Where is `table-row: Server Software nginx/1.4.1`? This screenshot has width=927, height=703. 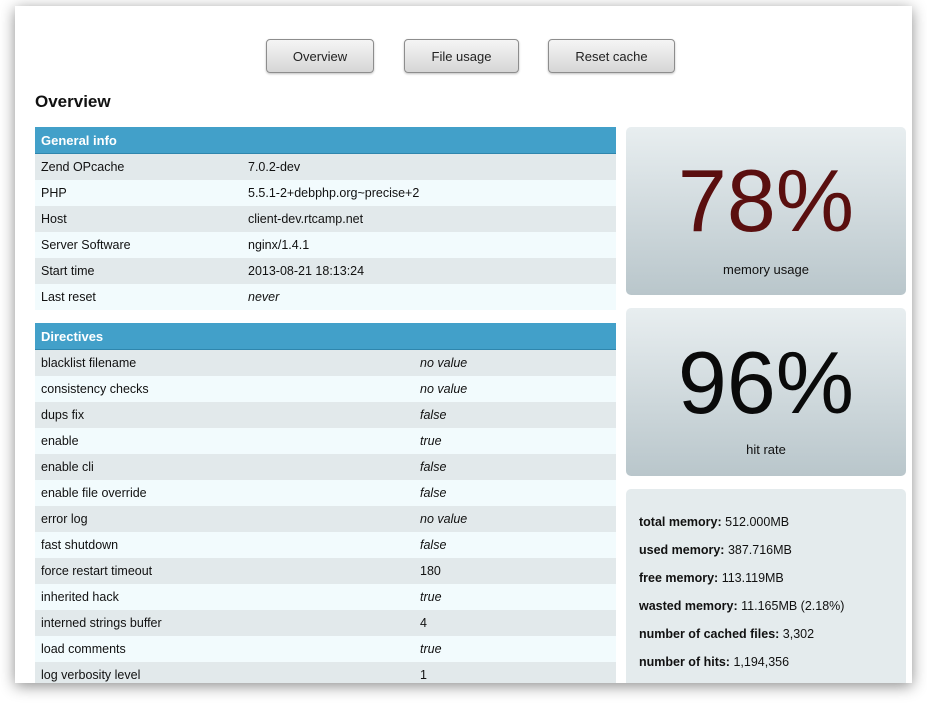 table-row: Server Software nginx/1.4.1 is located at coordinates (325, 245).